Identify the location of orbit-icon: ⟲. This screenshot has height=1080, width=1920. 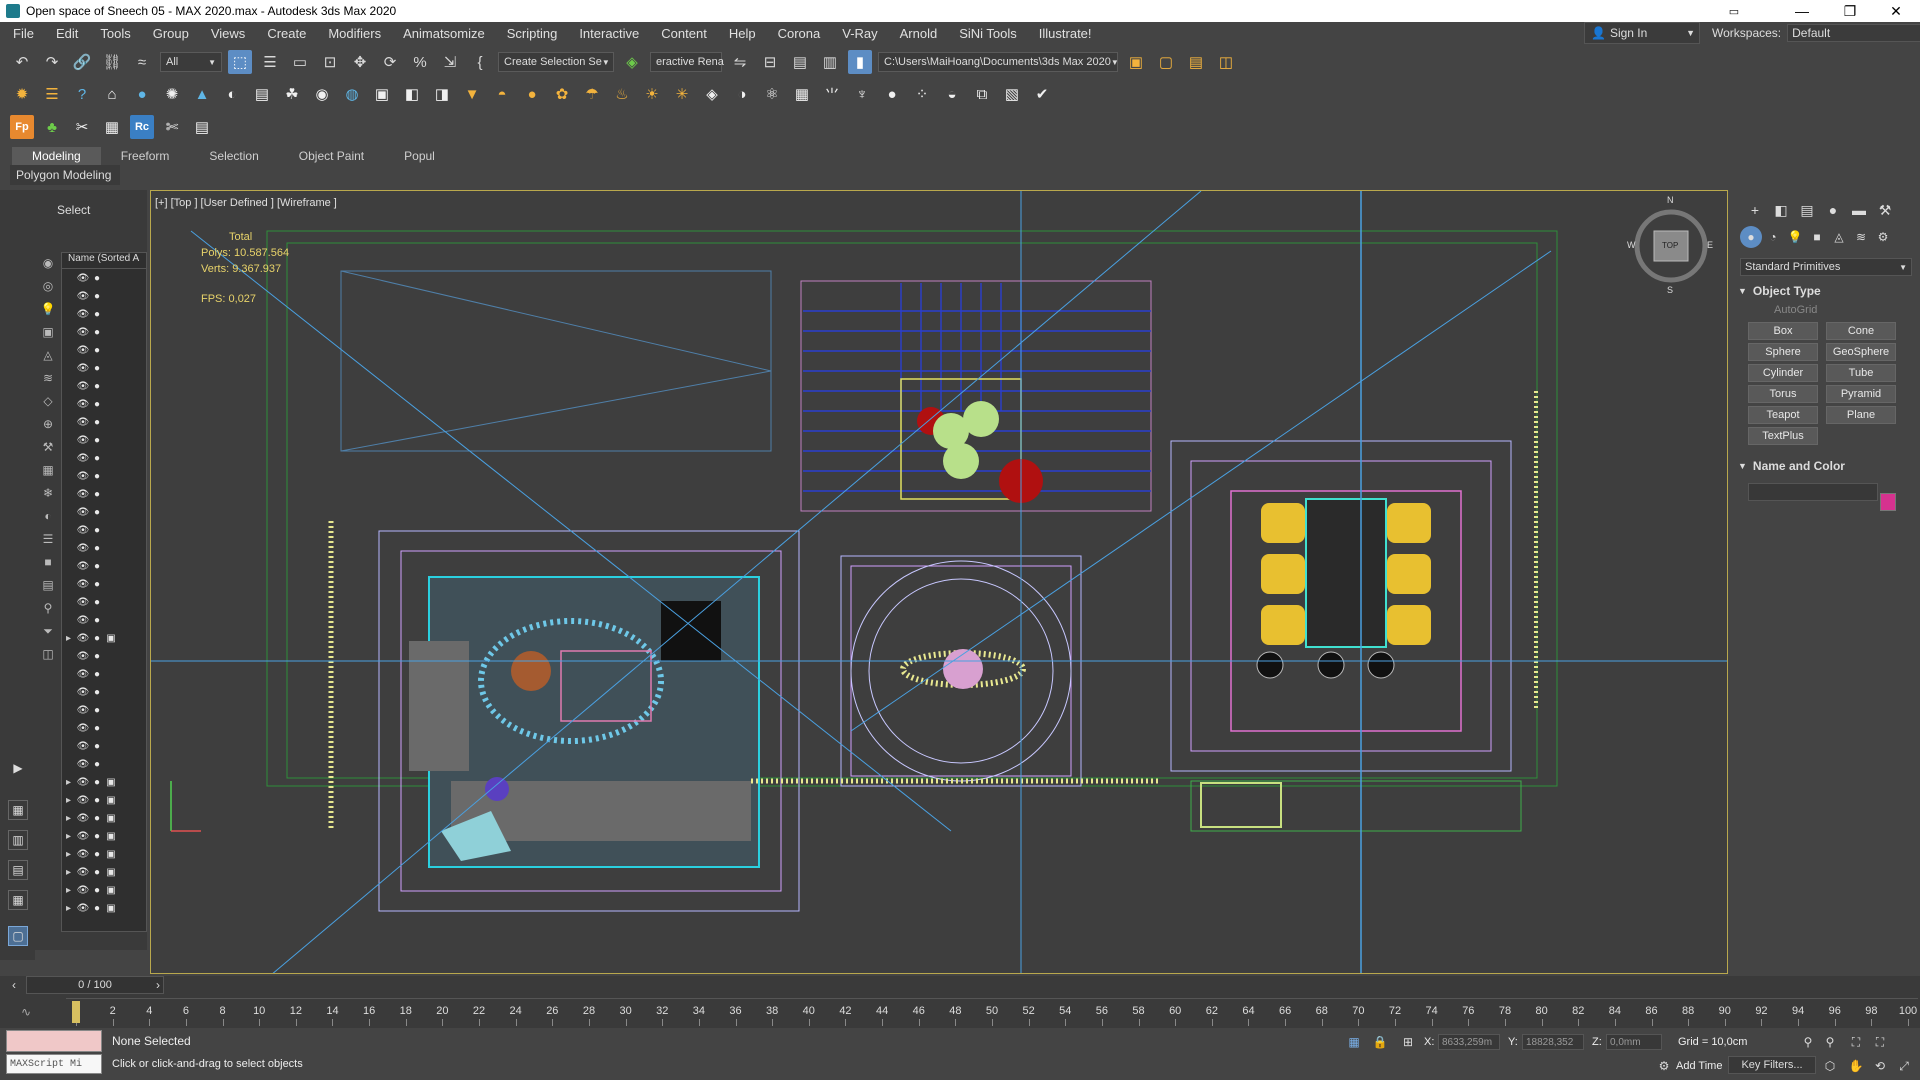
(1880, 1066).